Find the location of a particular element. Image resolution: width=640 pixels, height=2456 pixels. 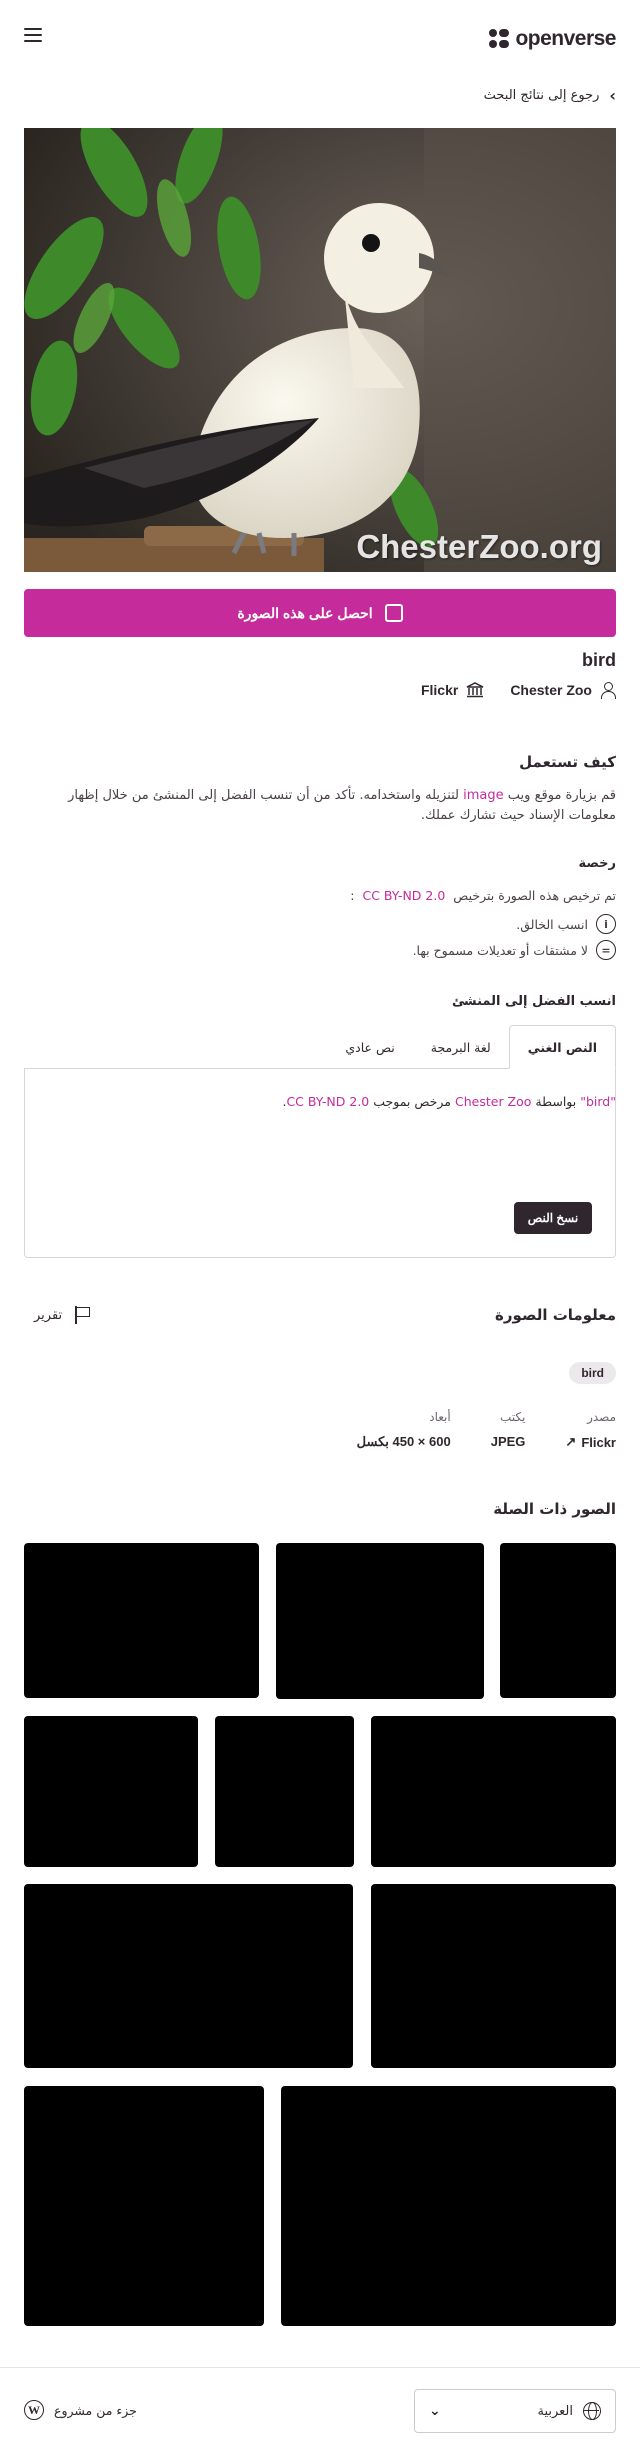

tag-chip: bird is located at coordinates (592, 1373).